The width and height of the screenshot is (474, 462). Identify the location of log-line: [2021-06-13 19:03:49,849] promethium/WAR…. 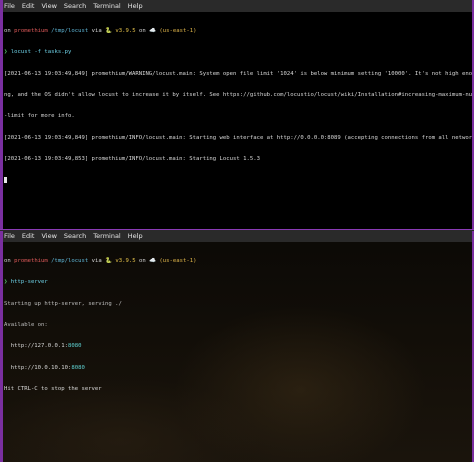
(239, 73).